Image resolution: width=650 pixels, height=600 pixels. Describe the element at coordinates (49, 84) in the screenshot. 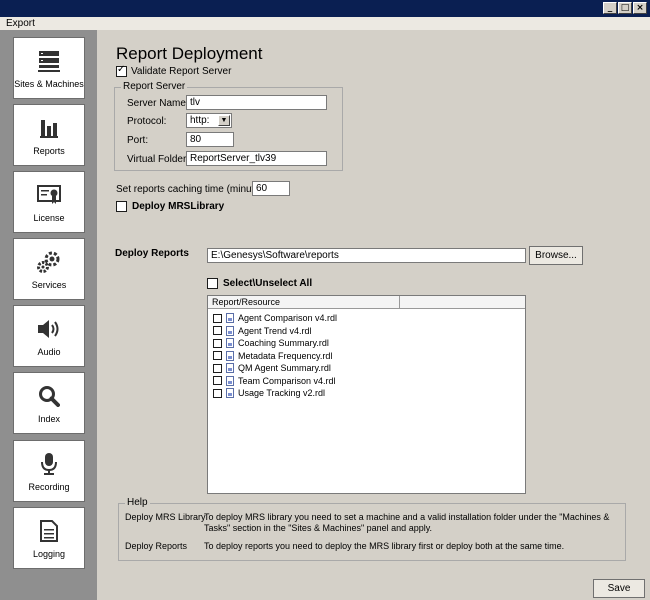

I see `sidebar-item-label: Sites & Machines` at that location.